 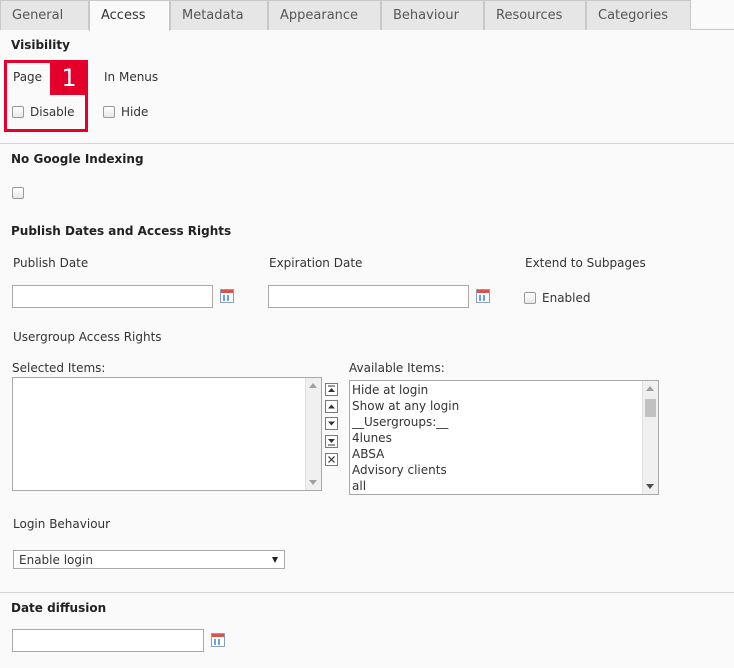 I want to click on tab-label: General, so click(x=38, y=15).